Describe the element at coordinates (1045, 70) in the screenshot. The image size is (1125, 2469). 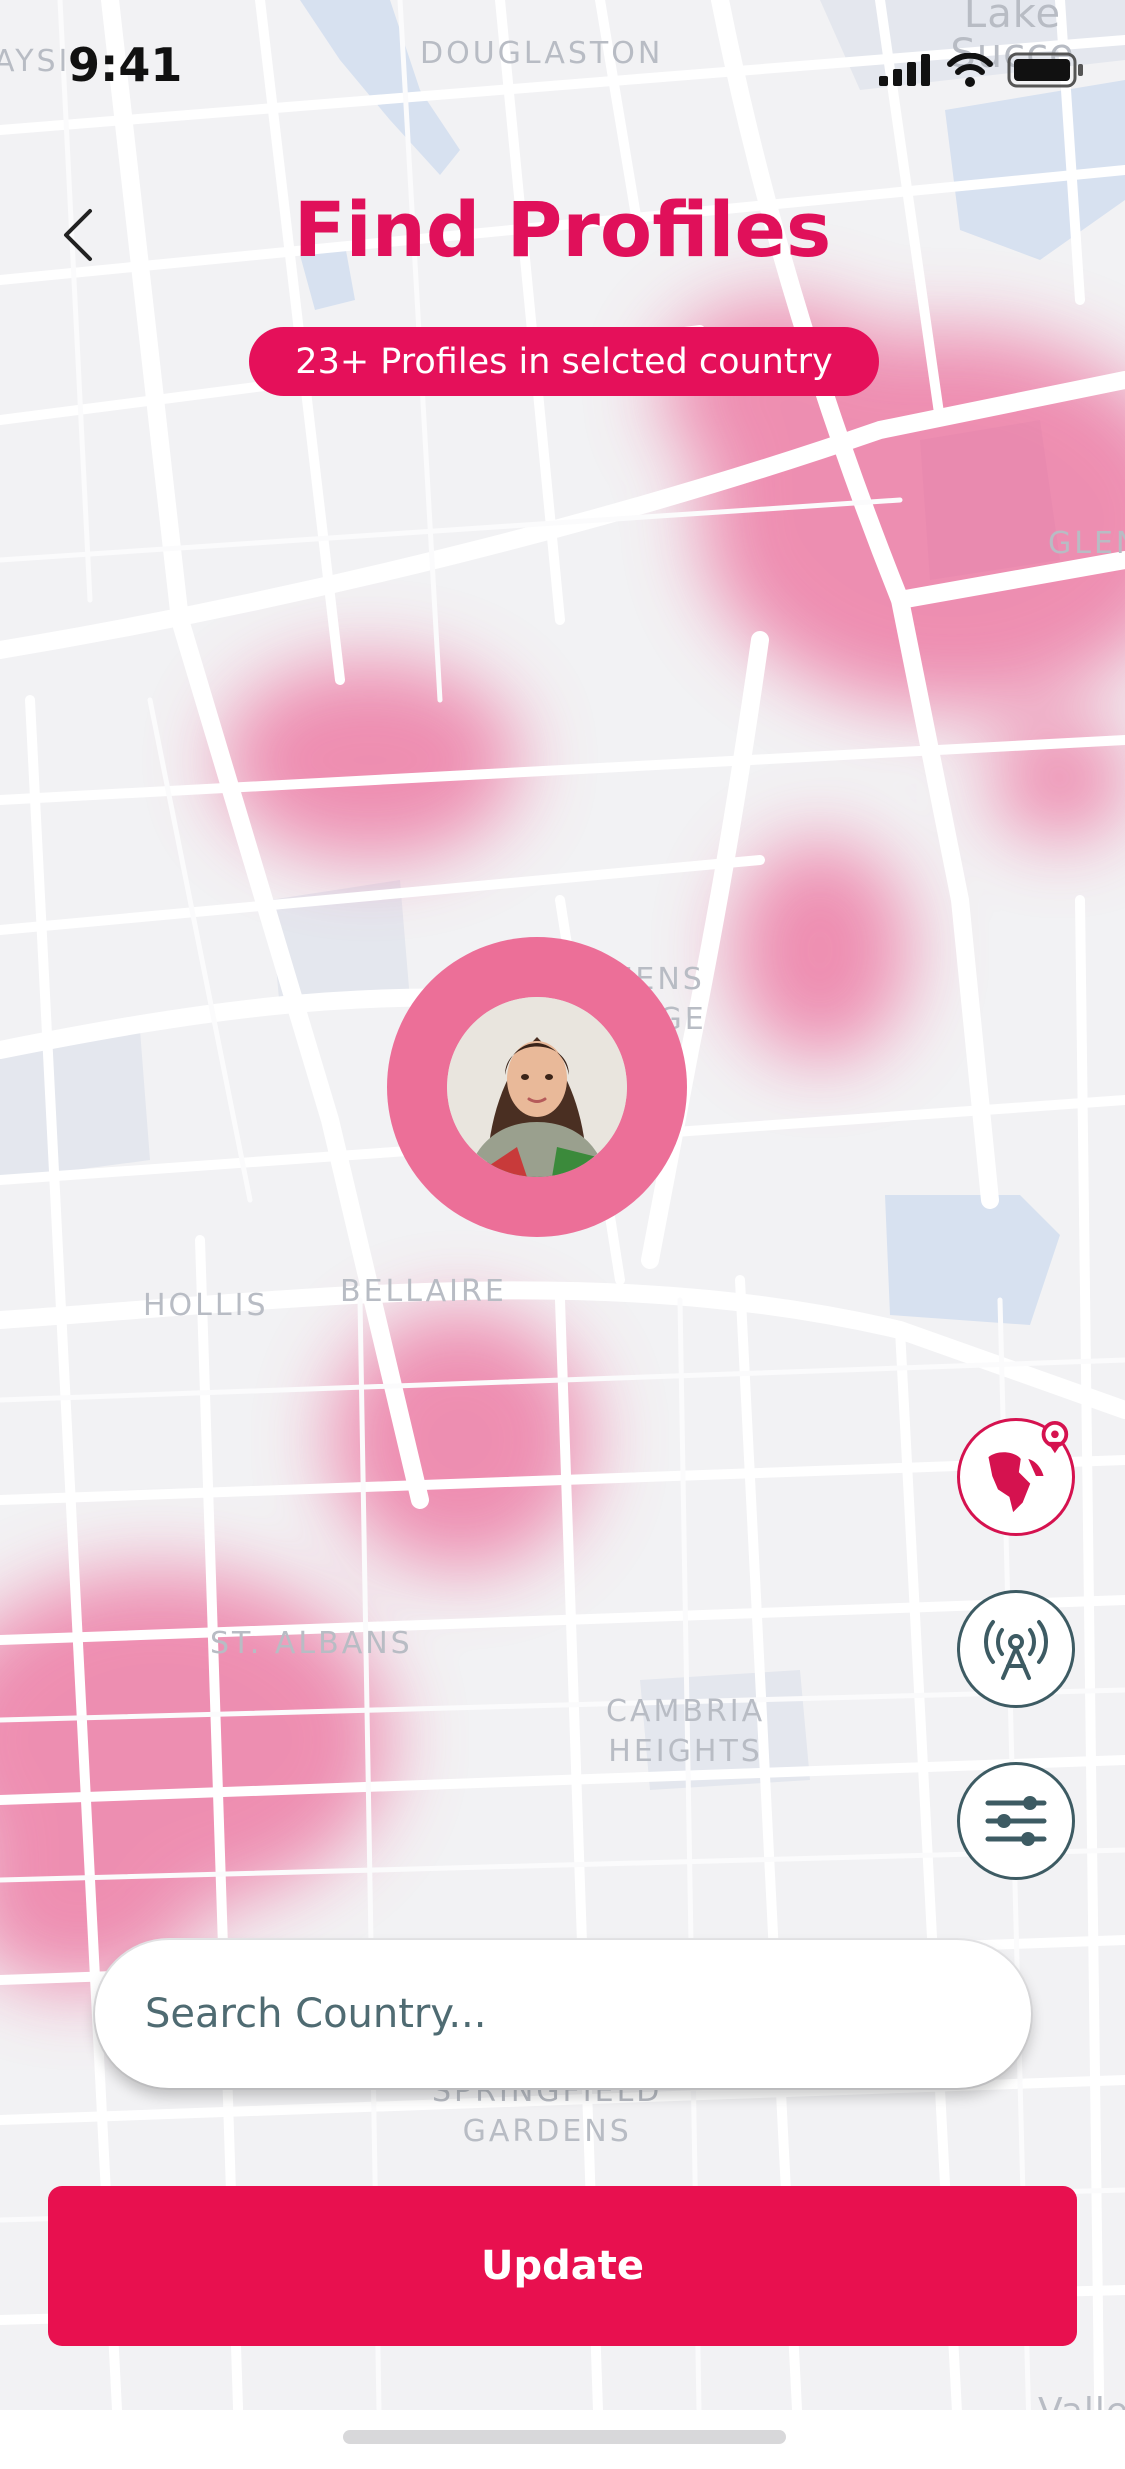
I see `battery-icon` at that location.